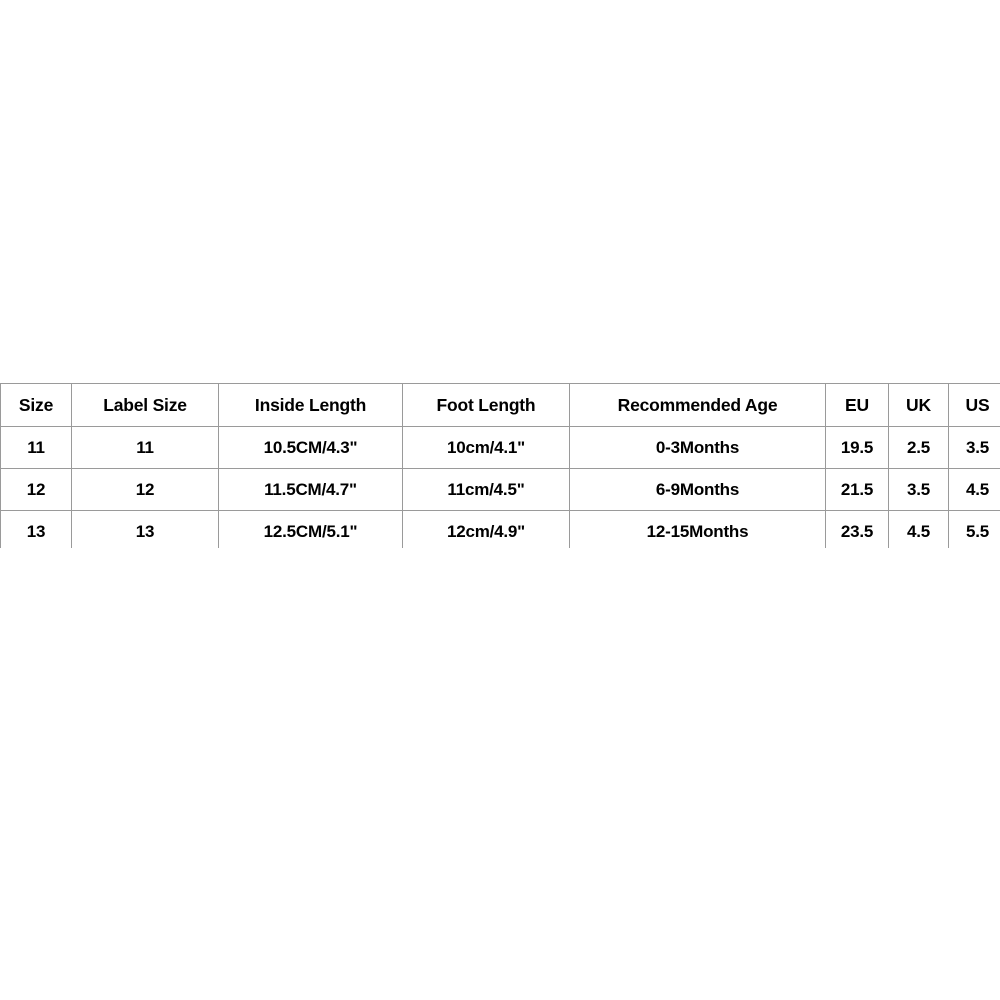  I want to click on cell-foot-length: 11cm/4.5", so click(486, 489).